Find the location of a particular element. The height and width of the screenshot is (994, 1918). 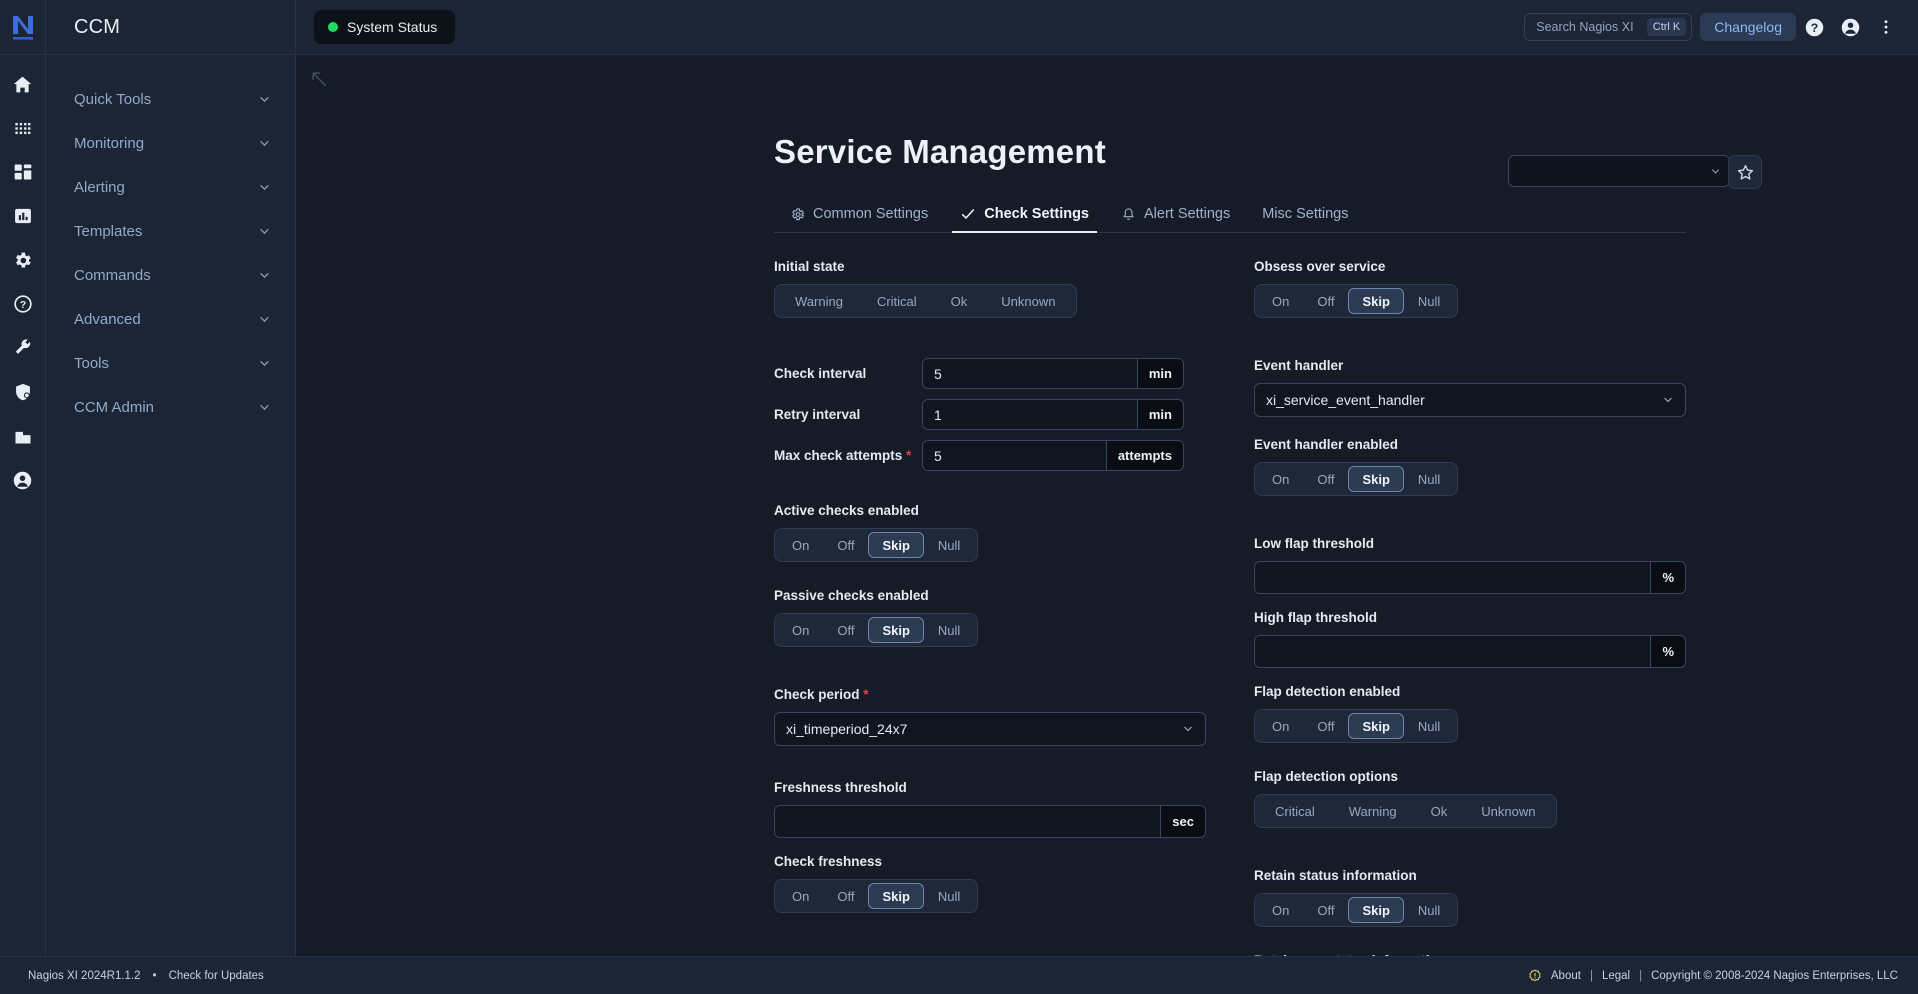

sidebar-item-label: Templates is located at coordinates (108, 231).